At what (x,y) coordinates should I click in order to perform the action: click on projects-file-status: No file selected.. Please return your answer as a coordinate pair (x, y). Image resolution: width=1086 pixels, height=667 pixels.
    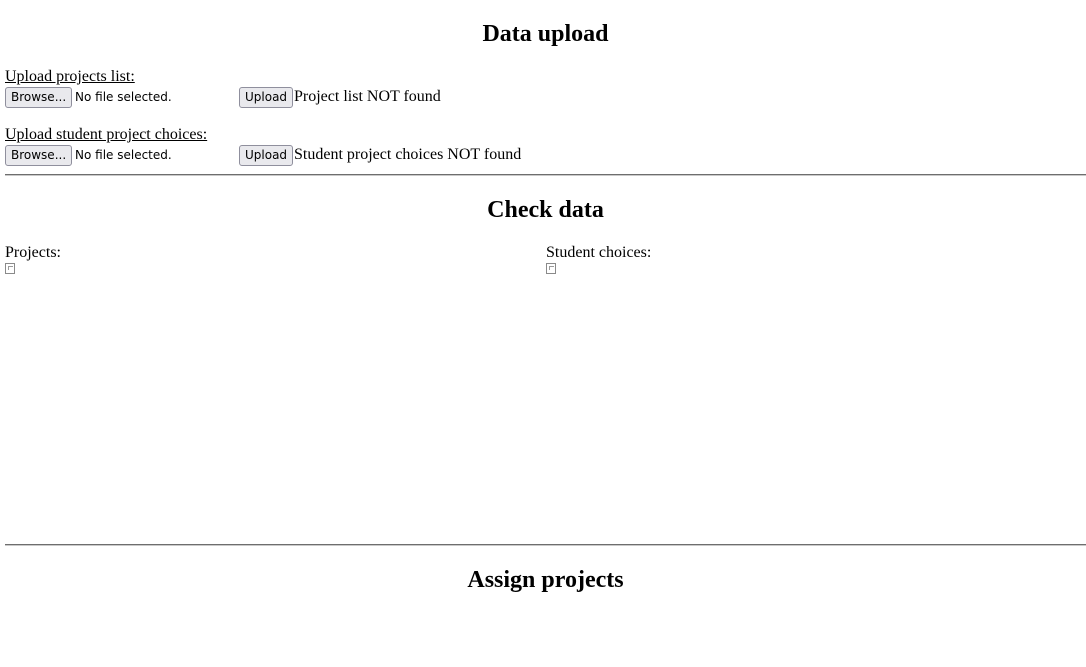
    Looking at the image, I should click on (123, 97).